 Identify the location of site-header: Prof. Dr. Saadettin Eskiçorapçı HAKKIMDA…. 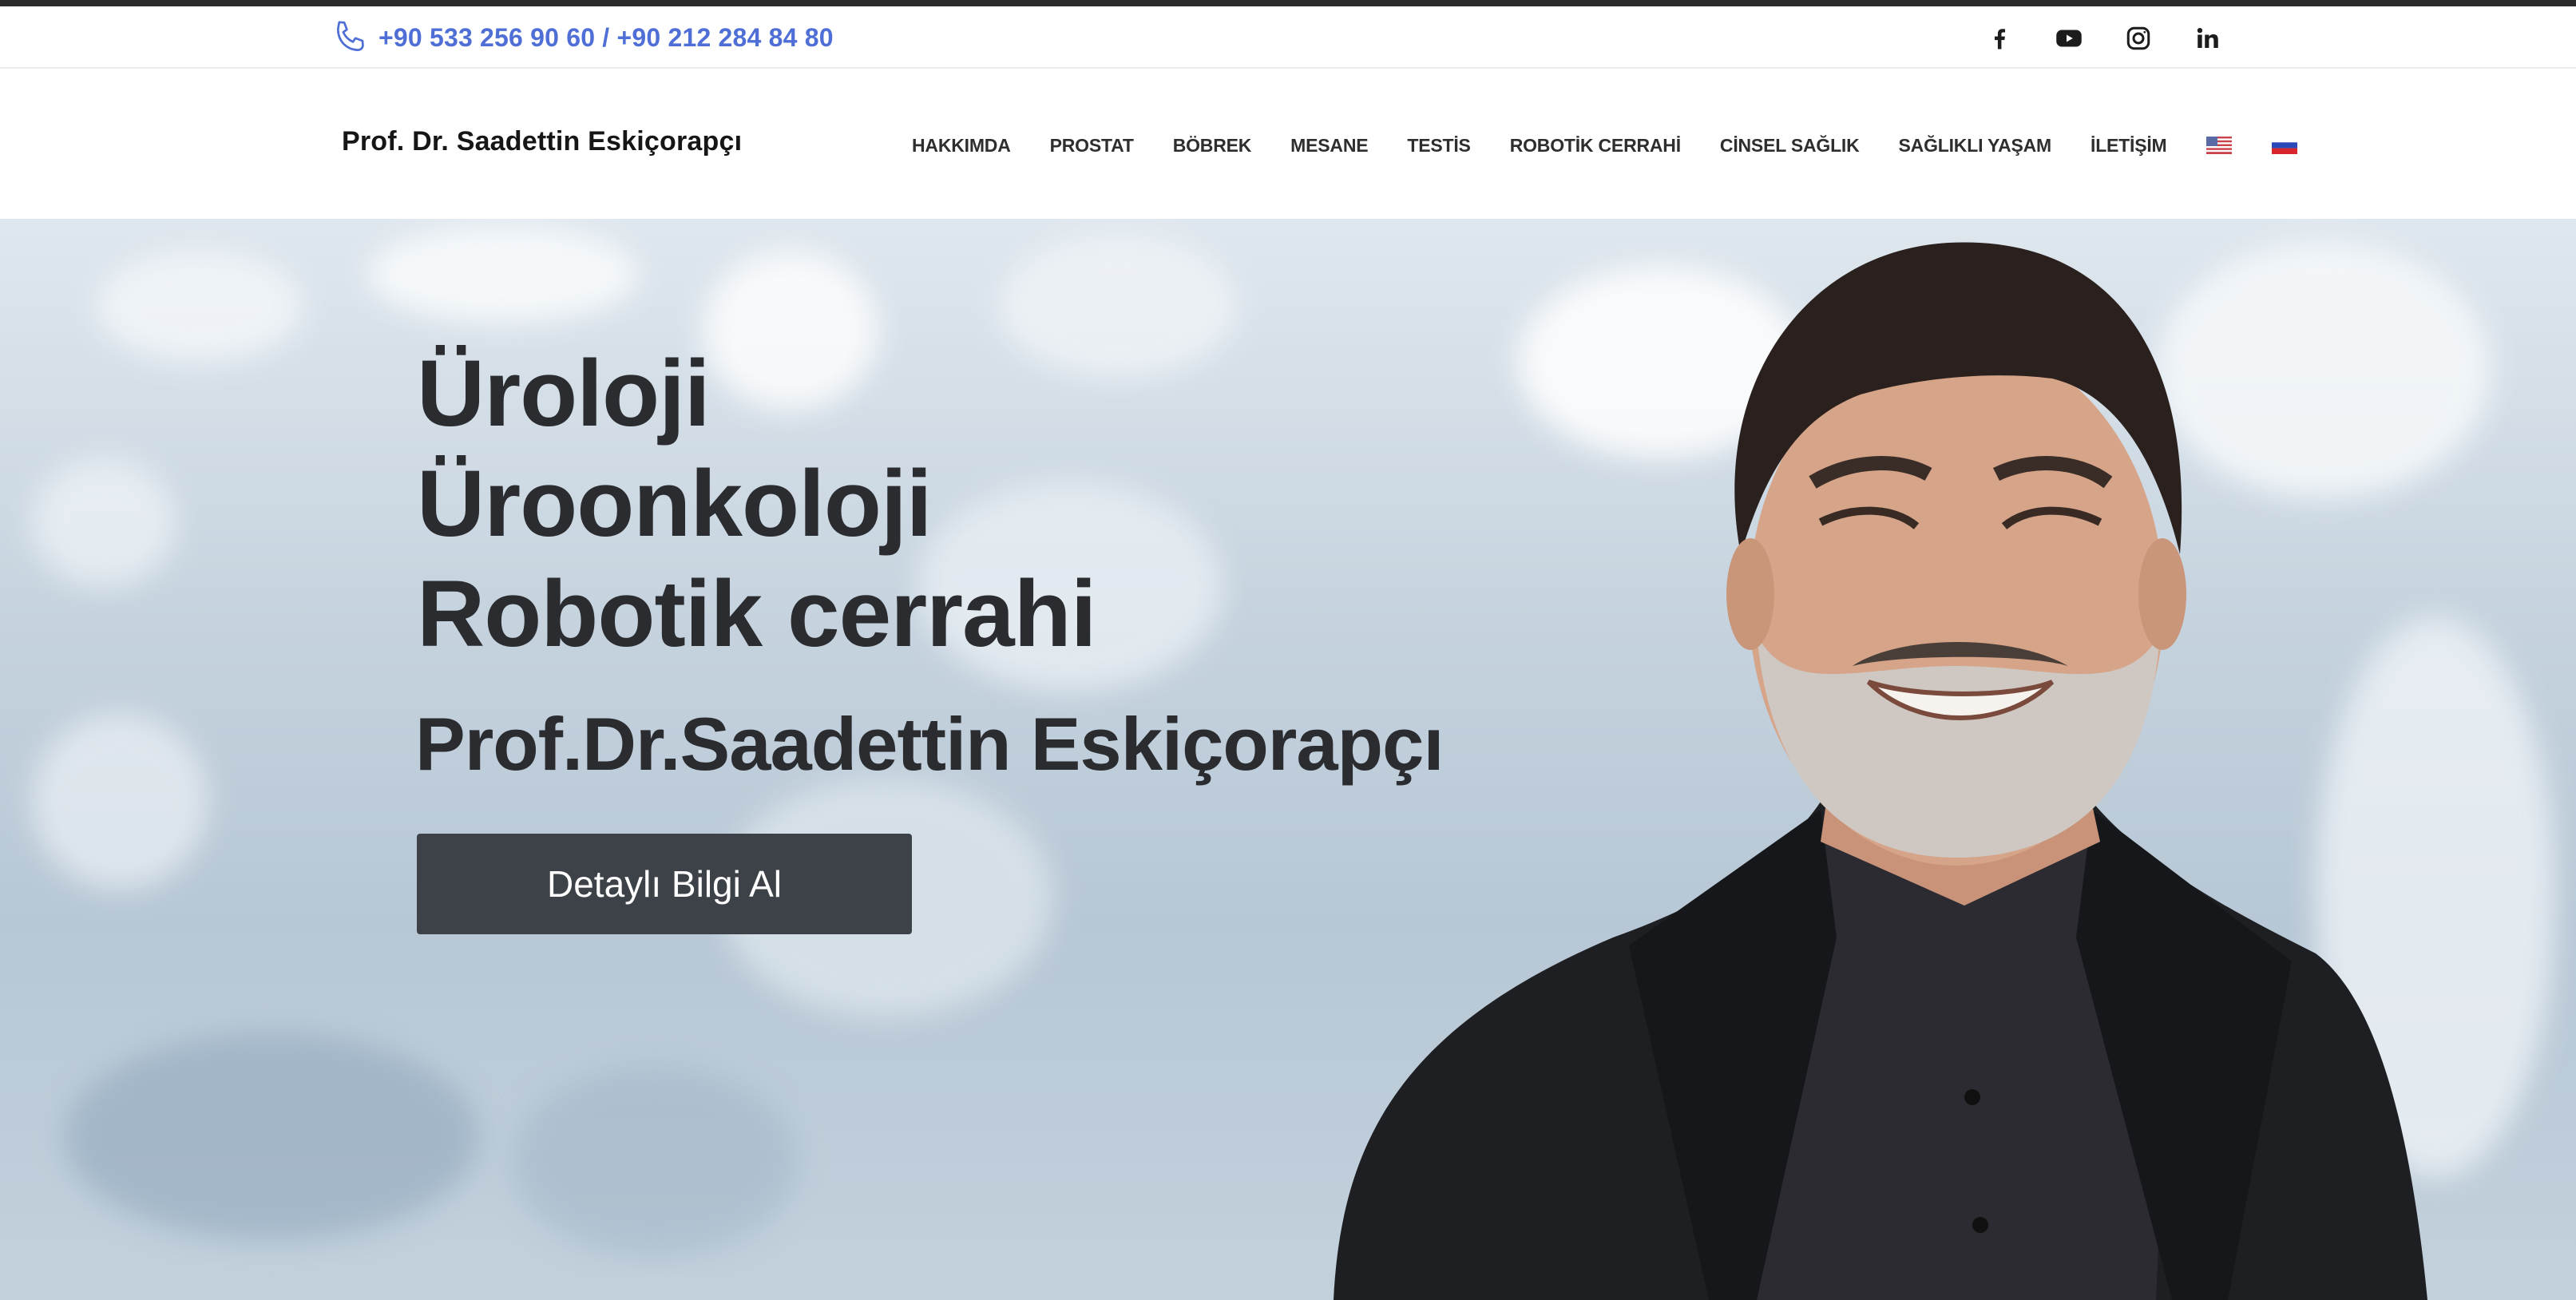
(1288, 144).